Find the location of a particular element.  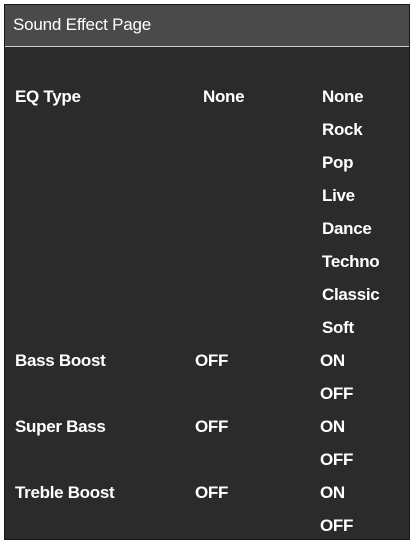

treble-boost-option-off: OFF is located at coordinates (336, 526).